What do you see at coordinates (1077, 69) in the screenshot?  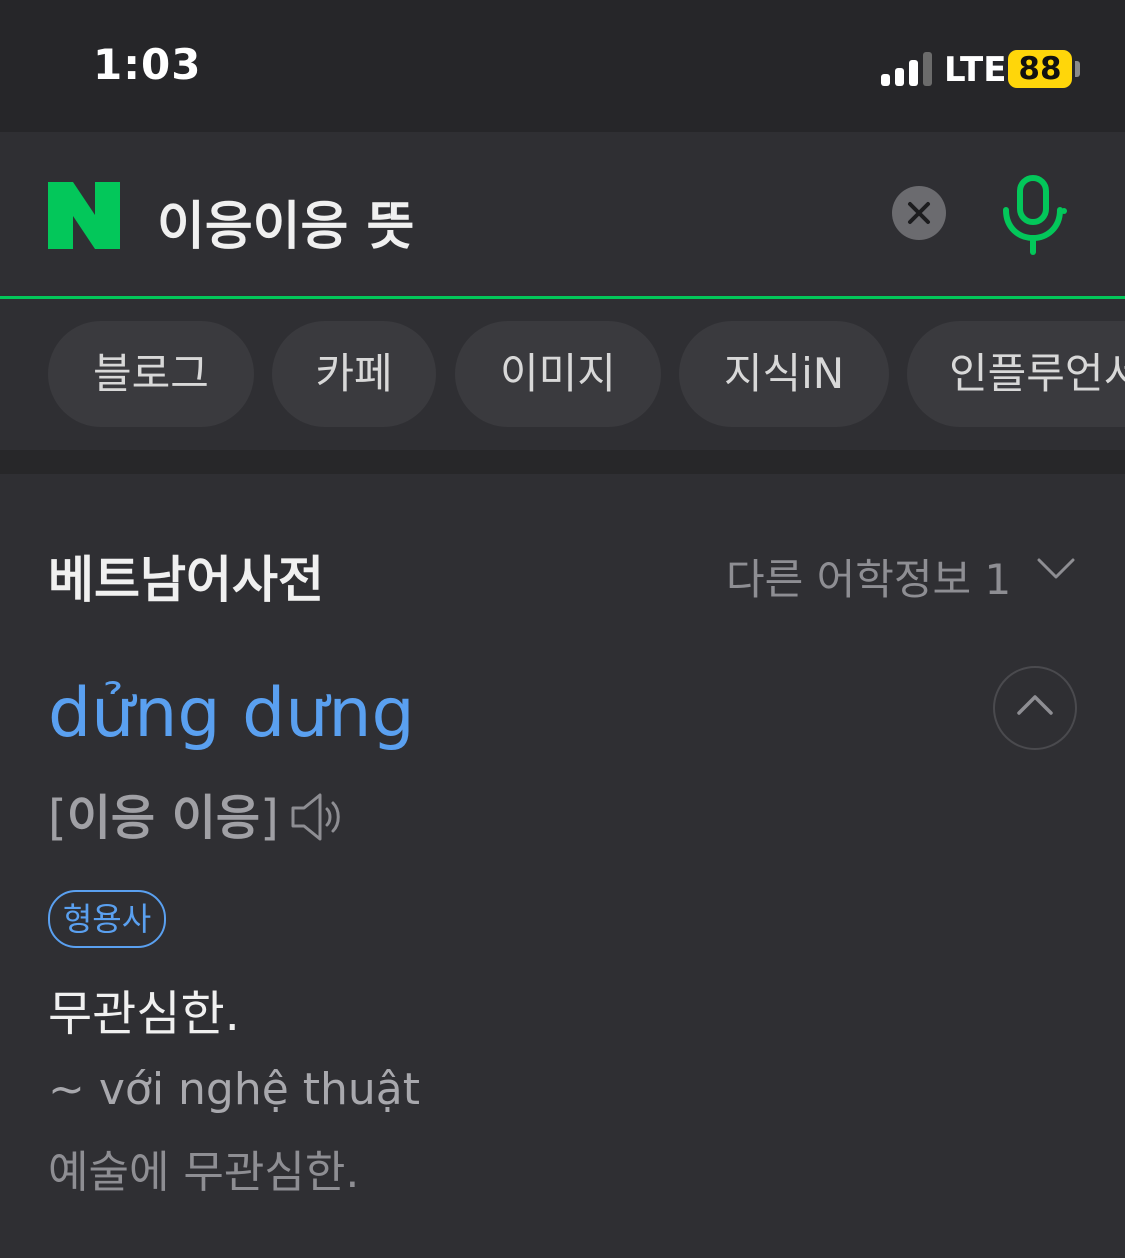 I see `battery-icon` at bounding box center [1077, 69].